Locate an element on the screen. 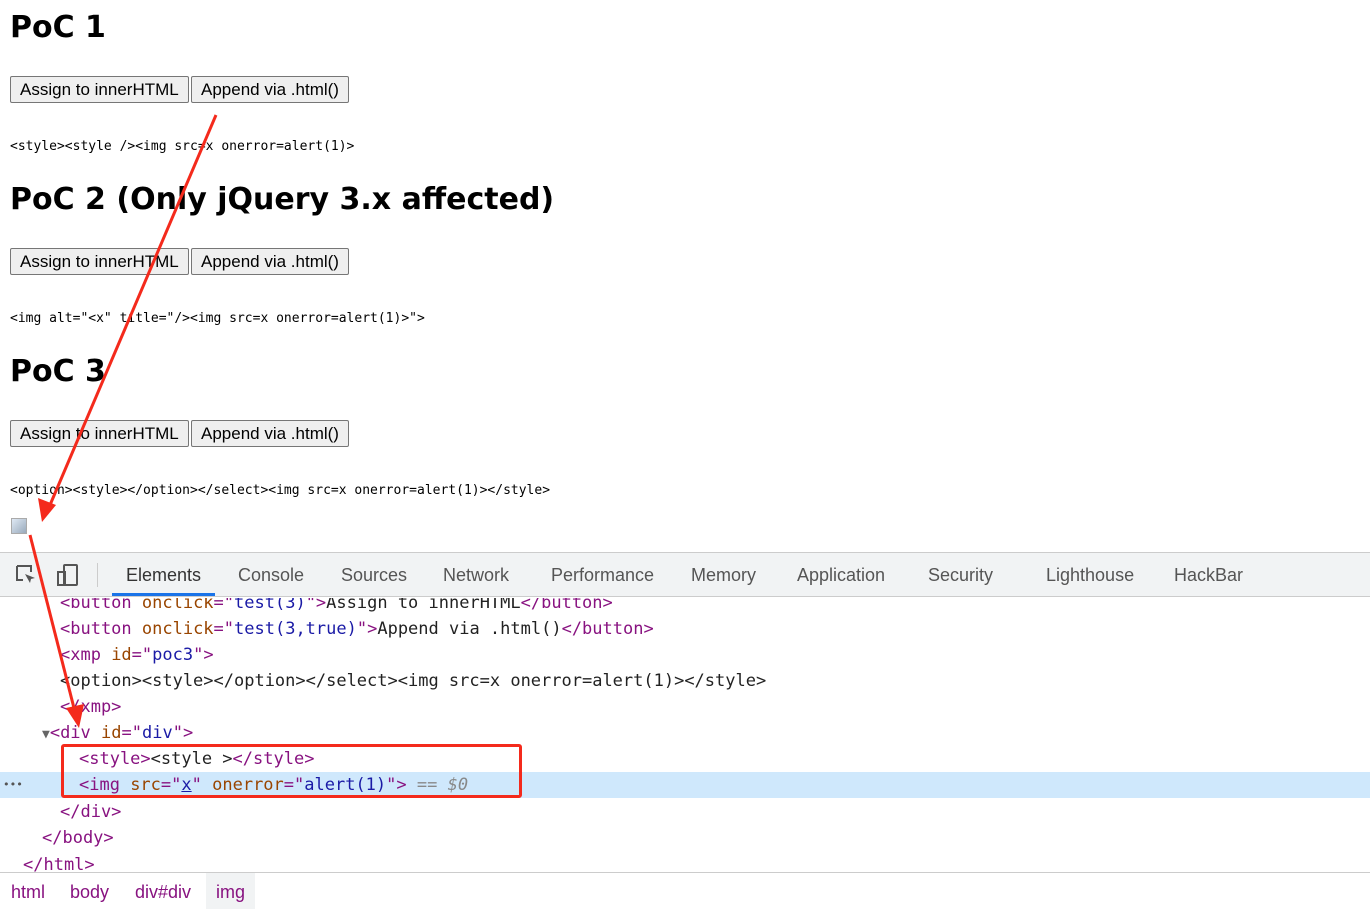  tab-security: Security is located at coordinates (960, 574).